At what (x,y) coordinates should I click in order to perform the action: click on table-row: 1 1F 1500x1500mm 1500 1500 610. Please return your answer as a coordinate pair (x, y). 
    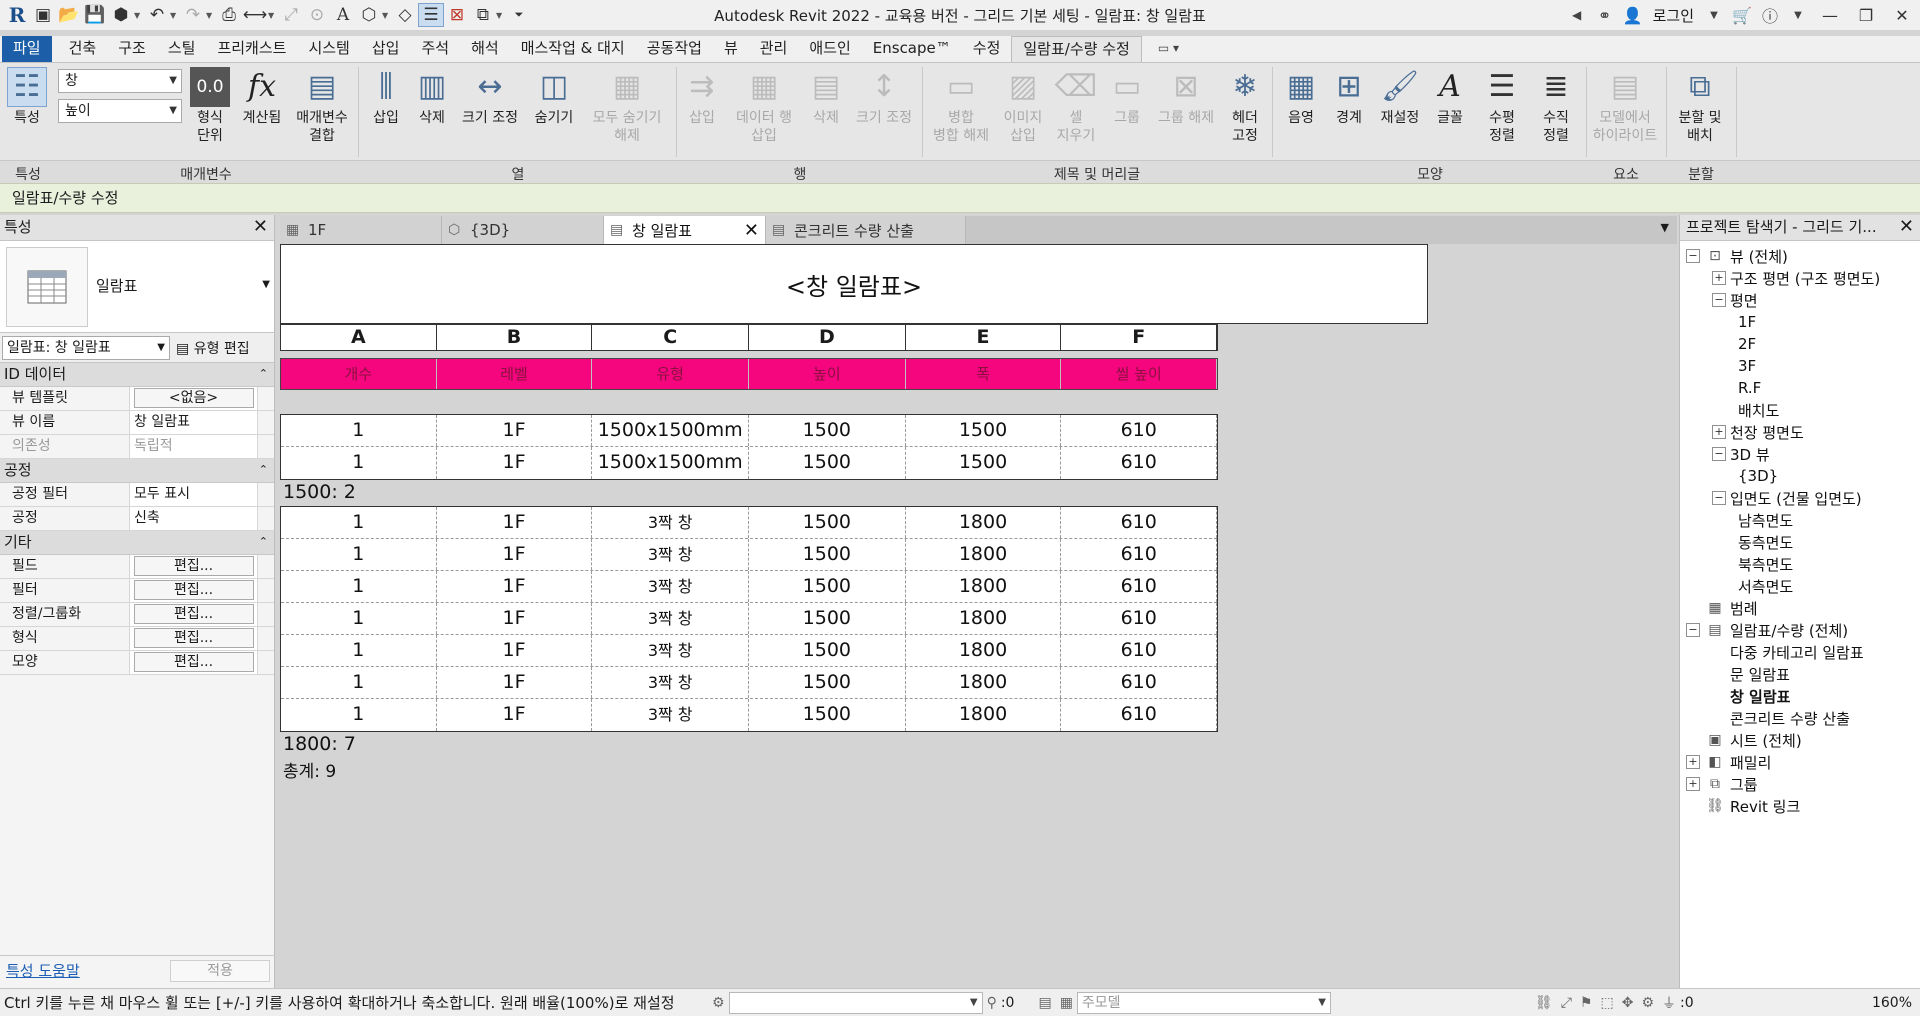
    Looking at the image, I should click on (749, 463).